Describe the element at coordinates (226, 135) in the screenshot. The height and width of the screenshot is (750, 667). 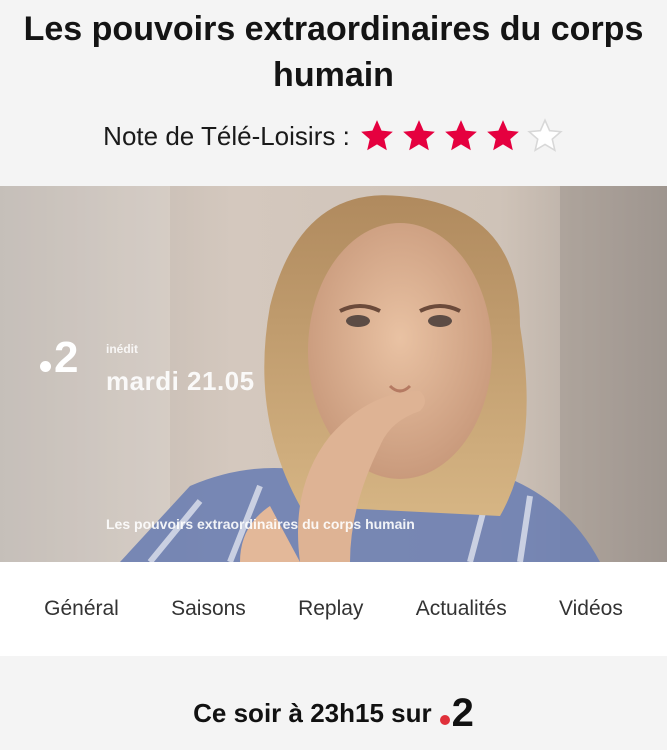
I see `rating-label: Note de Télé-Loisirs :` at that location.